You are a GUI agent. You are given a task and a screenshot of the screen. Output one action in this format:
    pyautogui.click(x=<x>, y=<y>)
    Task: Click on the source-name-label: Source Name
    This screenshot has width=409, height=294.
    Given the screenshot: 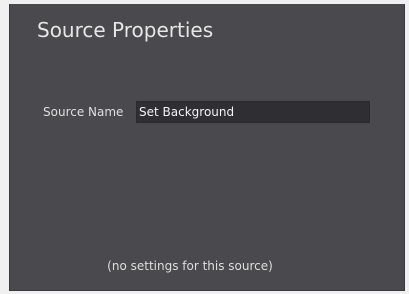 What is the action you would take?
    pyautogui.click(x=83, y=112)
    